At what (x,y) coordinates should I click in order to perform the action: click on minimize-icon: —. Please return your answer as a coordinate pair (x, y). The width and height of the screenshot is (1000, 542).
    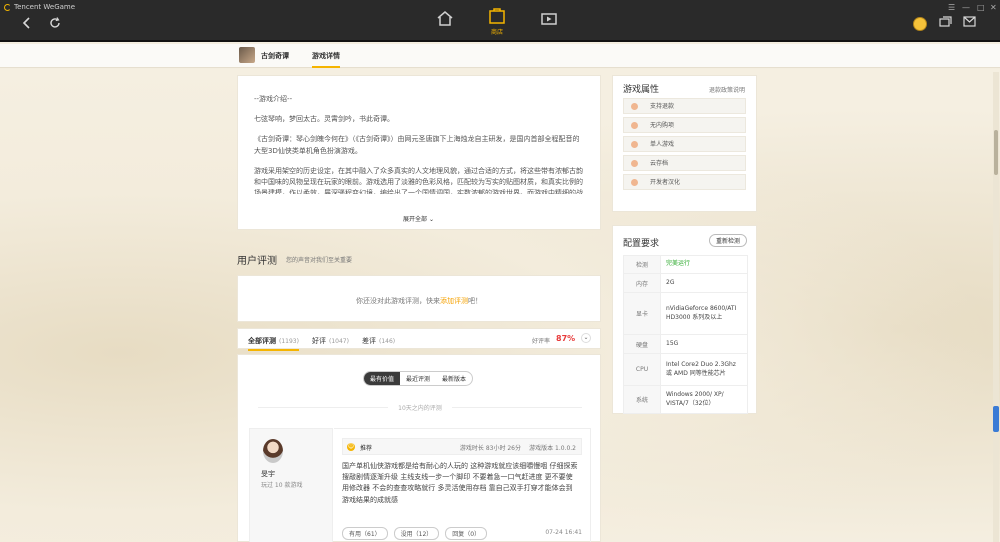
    Looking at the image, I should click on (966, 7).